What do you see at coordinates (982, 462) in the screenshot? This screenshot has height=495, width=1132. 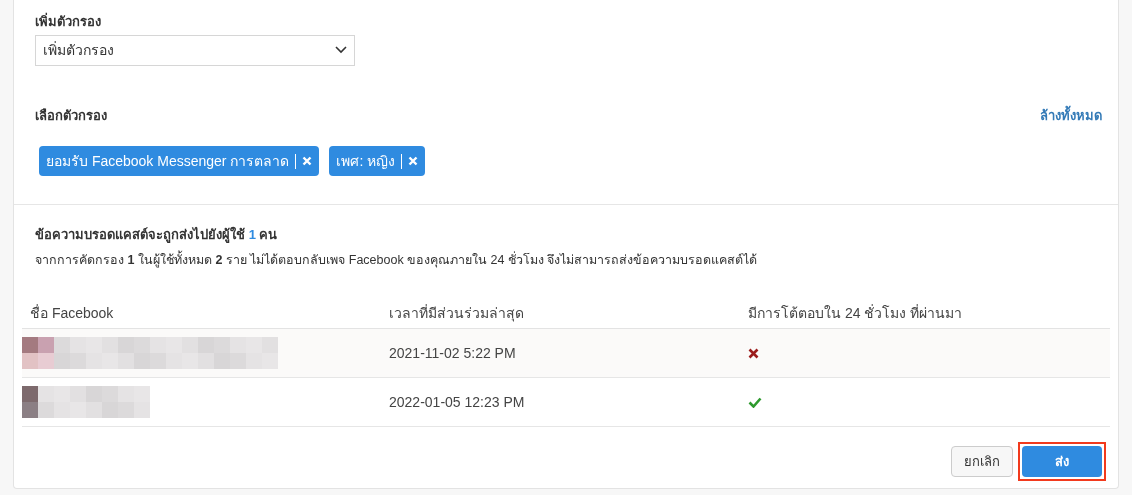 I see `cancel-button: ยกเลิก` at bounding box center [982, 462].